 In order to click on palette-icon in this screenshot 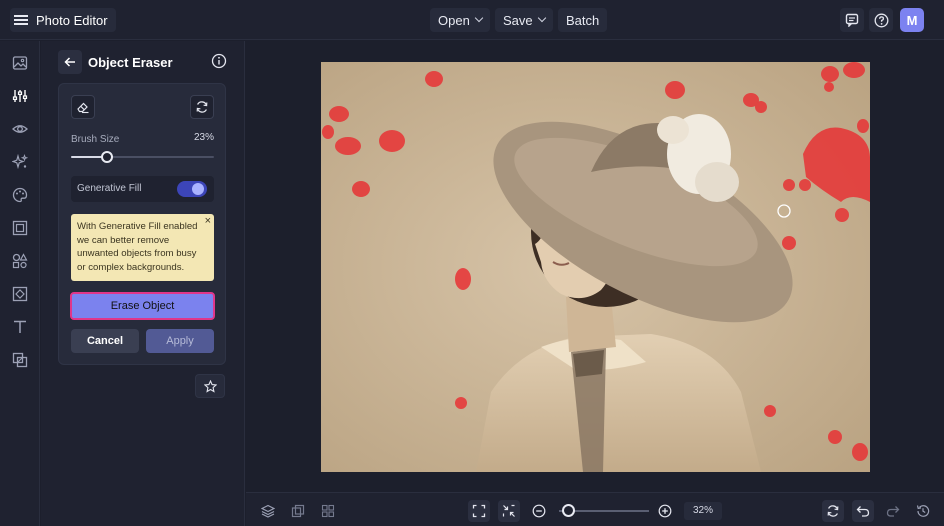, I will do `click(20, 195)`.